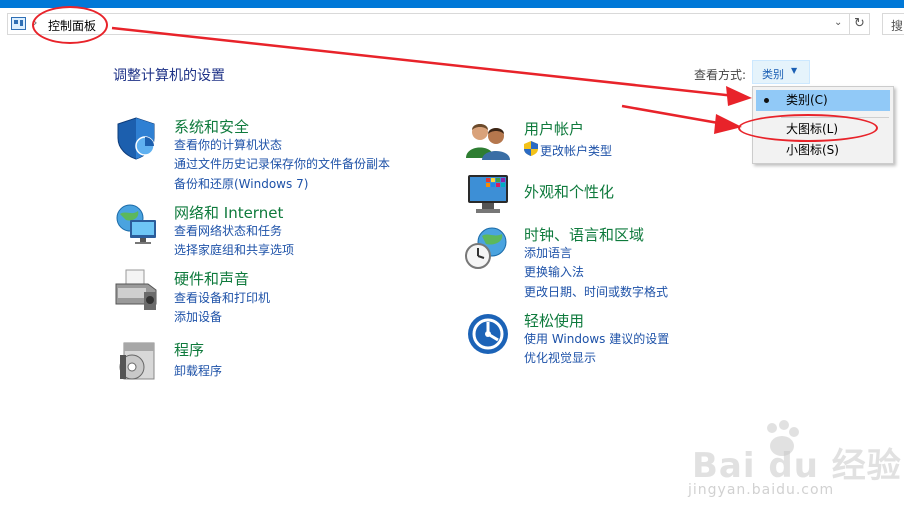 This screenshot has width=904, height=521. Describe the element at coordinates (136, 361) in the screenshot. I see `programs-disc-icon` at that location.